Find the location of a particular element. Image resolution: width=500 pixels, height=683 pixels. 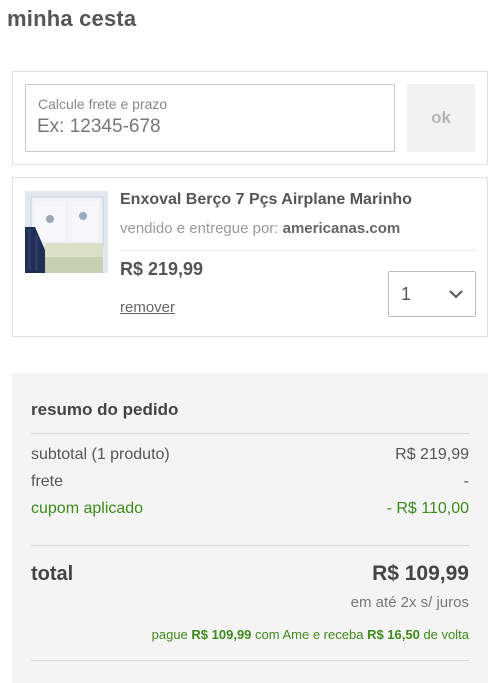

ame-value-1: R$ 109,99 is located at coordinates (221, 634).